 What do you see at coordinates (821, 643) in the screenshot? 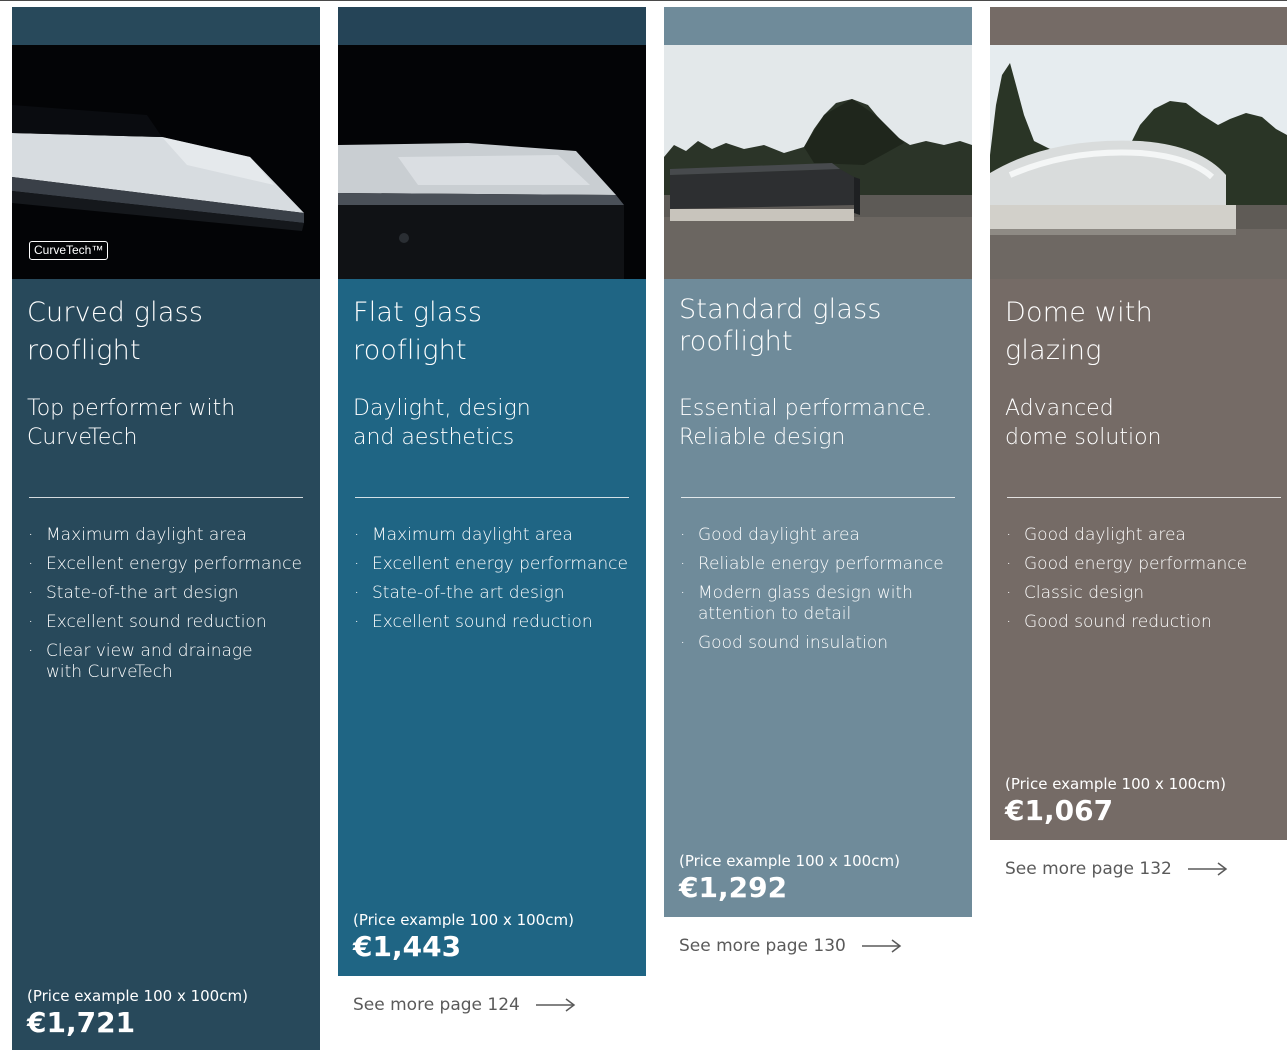
I see `feature-item: Good sound insulation` at bounding box center [821, 643].